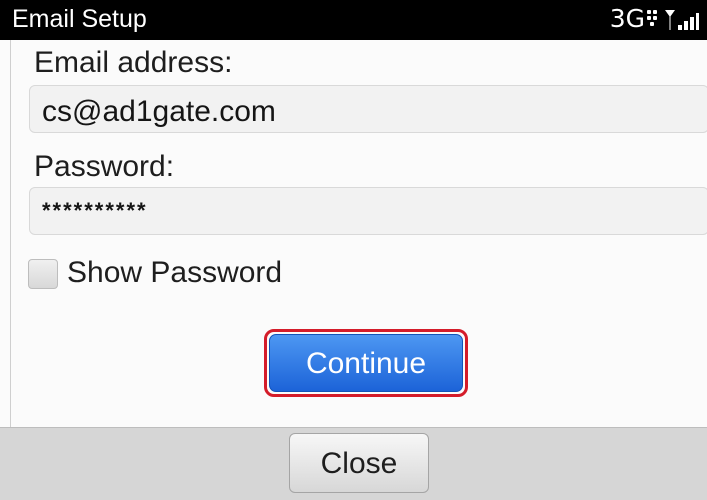  What do you see at coordinates (79, 19) in the screenshot?
I see `screen-title: Email Setup` at bounding box center [79, 19].